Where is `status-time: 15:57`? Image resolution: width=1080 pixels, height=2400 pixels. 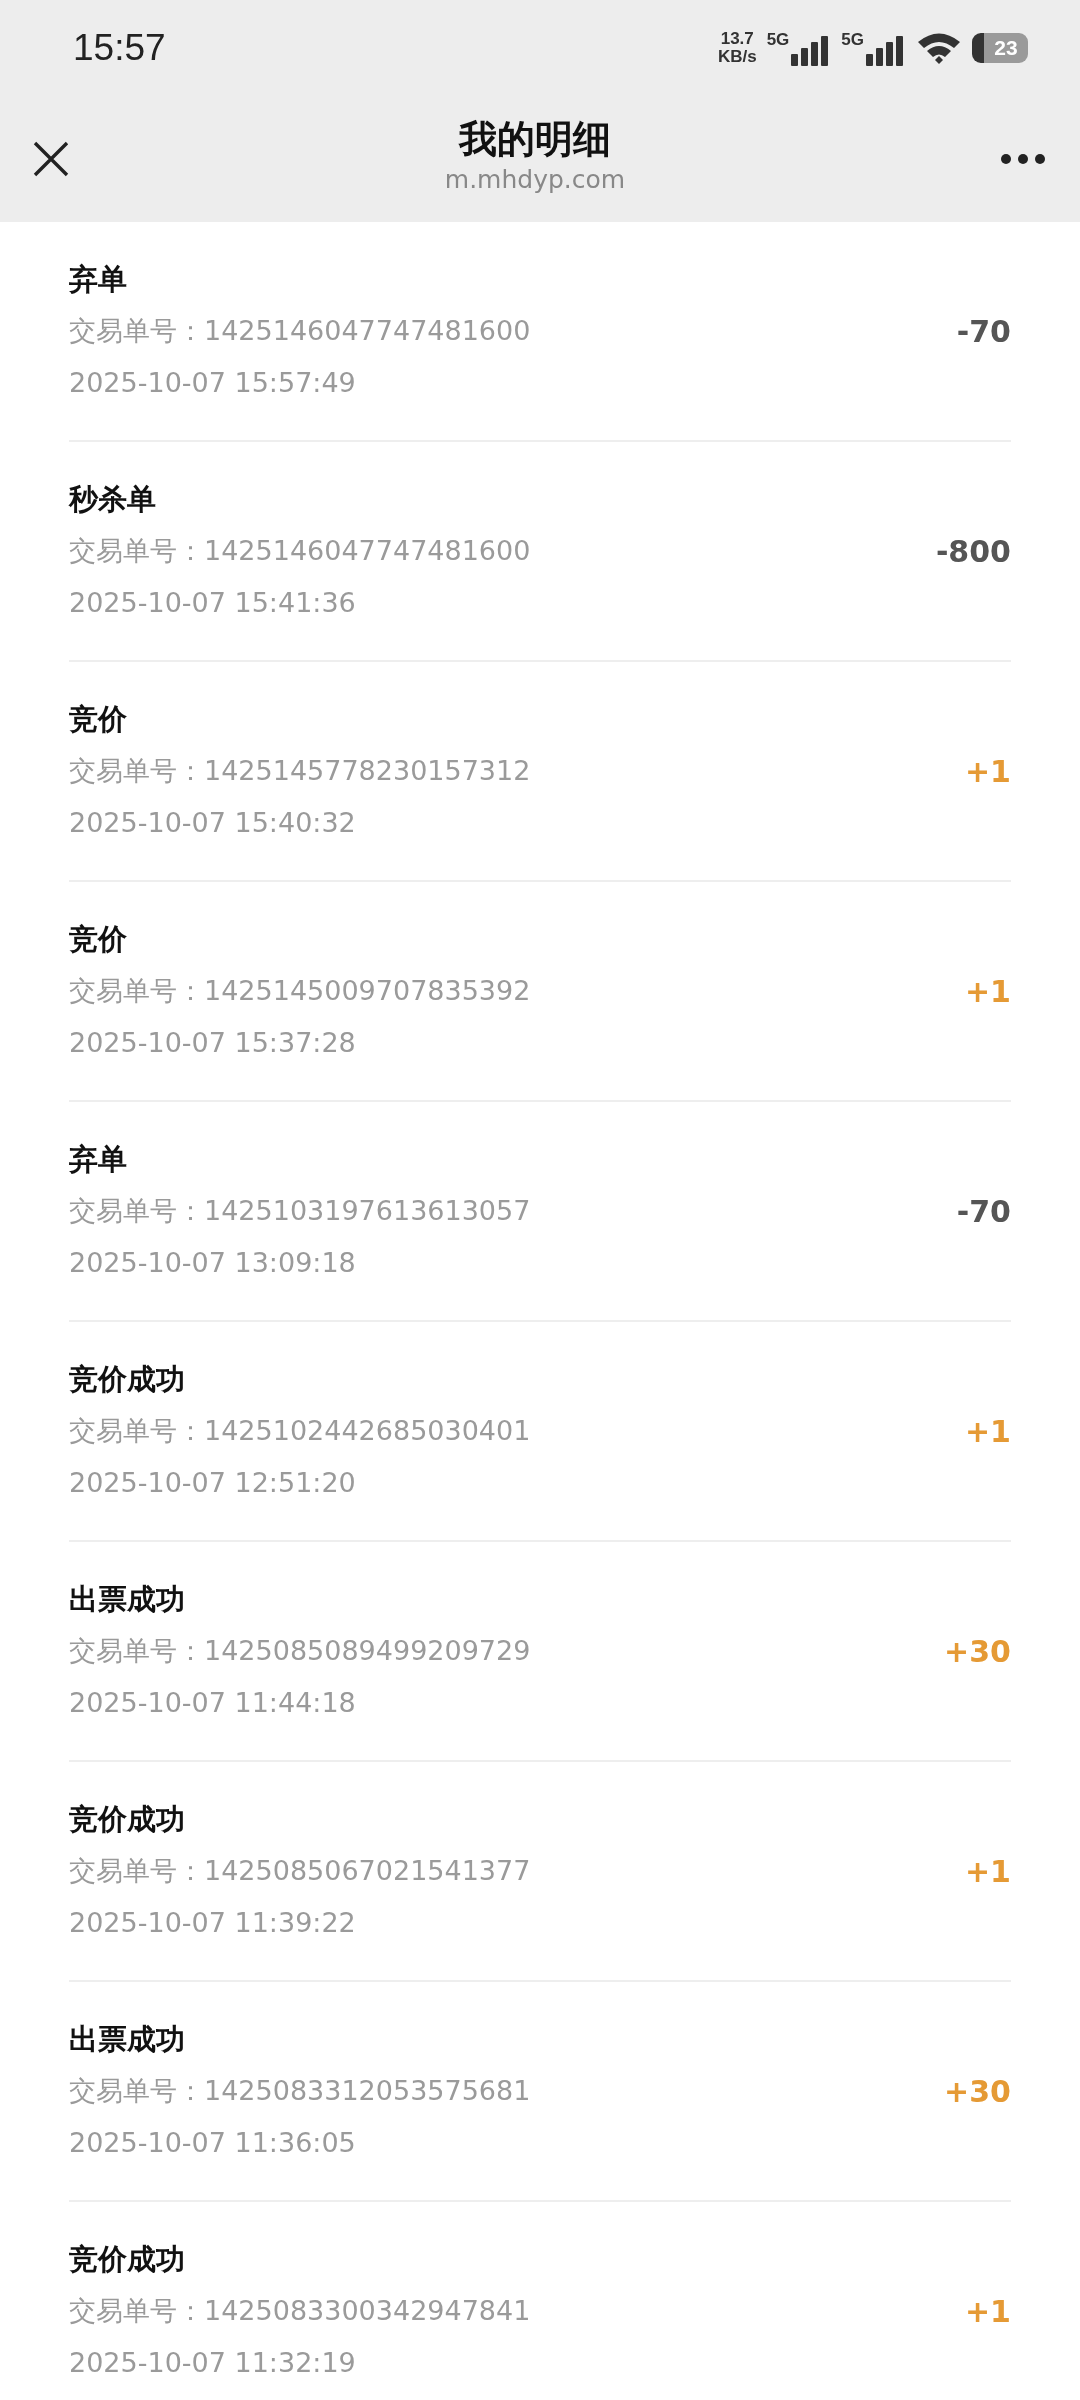 status-time: 15:57 is located at coordinates (119, 48).